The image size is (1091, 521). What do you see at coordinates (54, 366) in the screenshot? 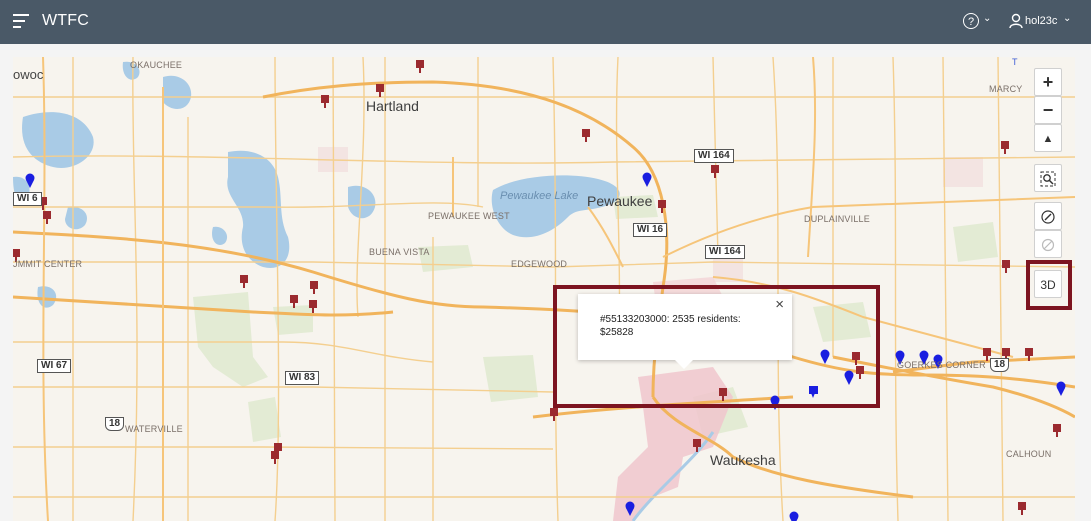
I see `highway-shield-wi67: WI 67` at bounding box center [54, 366].